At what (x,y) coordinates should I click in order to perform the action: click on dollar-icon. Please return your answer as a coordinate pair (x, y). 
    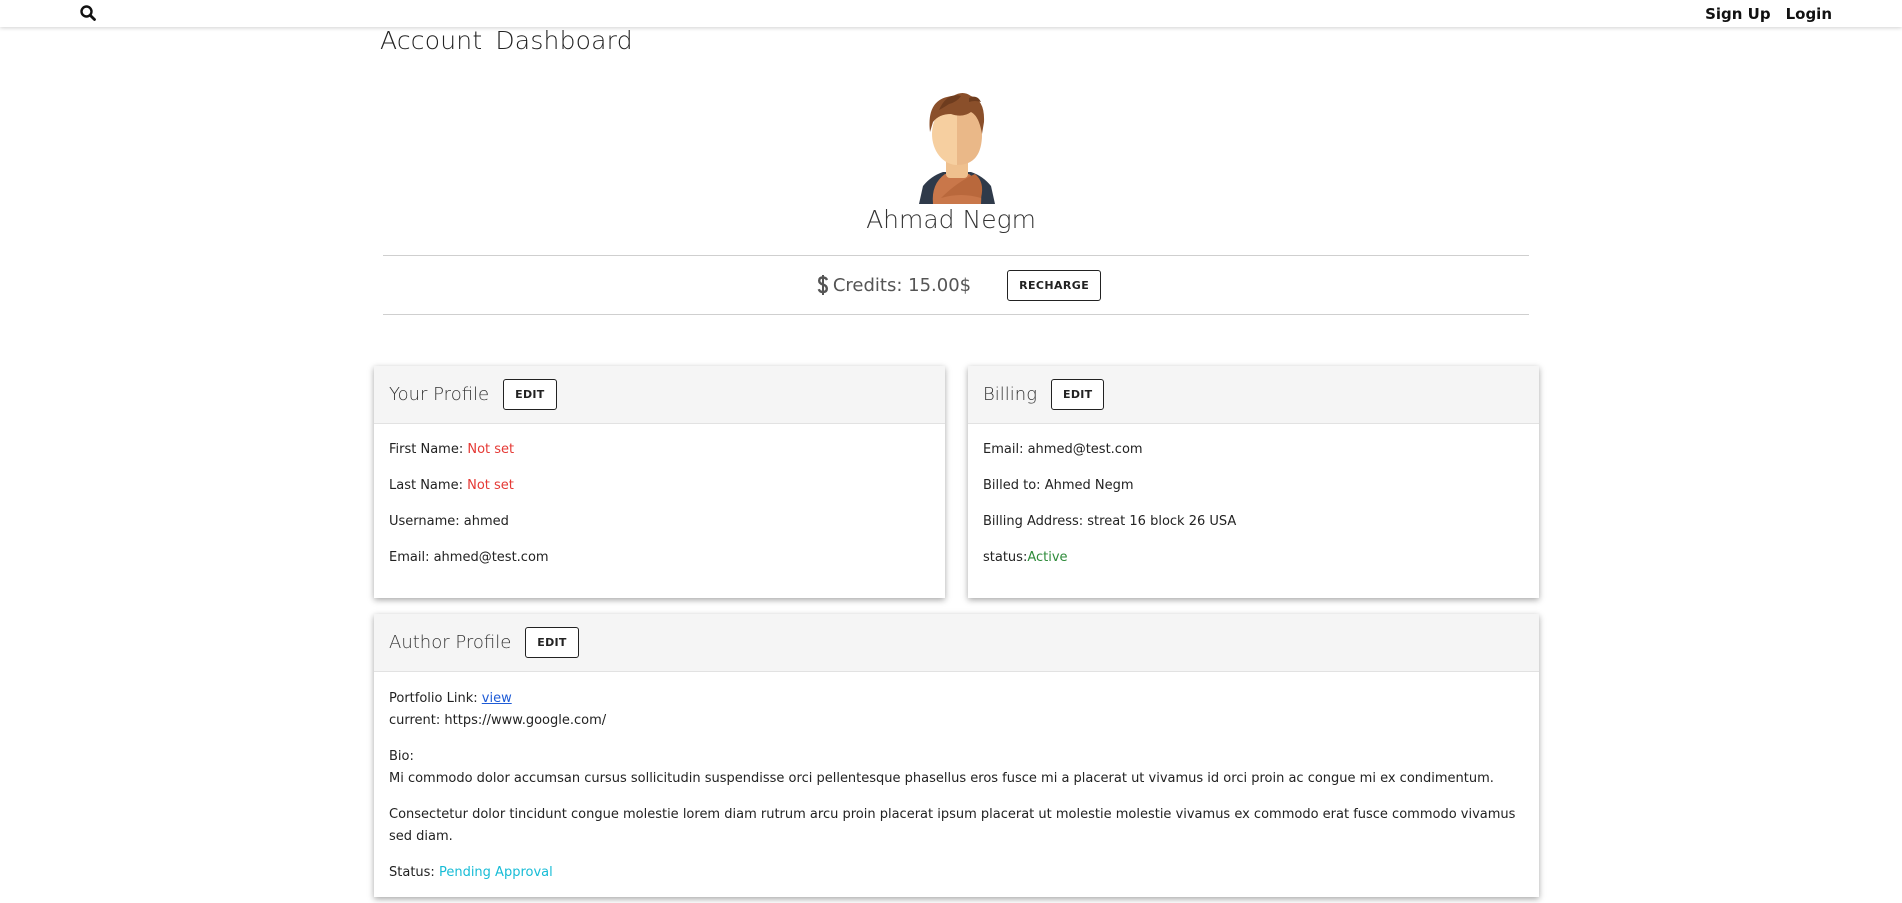
    Looking at the image, I should click on (822, 285).